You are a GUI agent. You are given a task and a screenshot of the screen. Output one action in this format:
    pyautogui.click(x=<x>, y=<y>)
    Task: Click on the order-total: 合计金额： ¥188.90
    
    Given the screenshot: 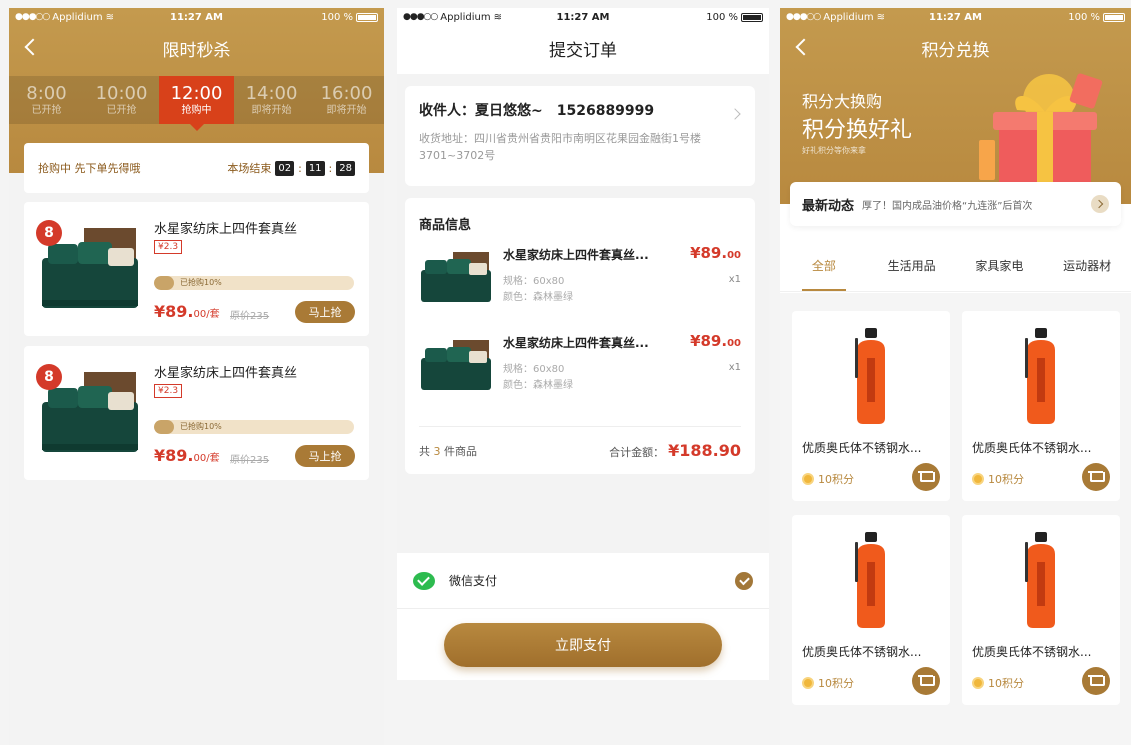 What is the action you would take?
    pyautogui.click(x=675, y=450)
    